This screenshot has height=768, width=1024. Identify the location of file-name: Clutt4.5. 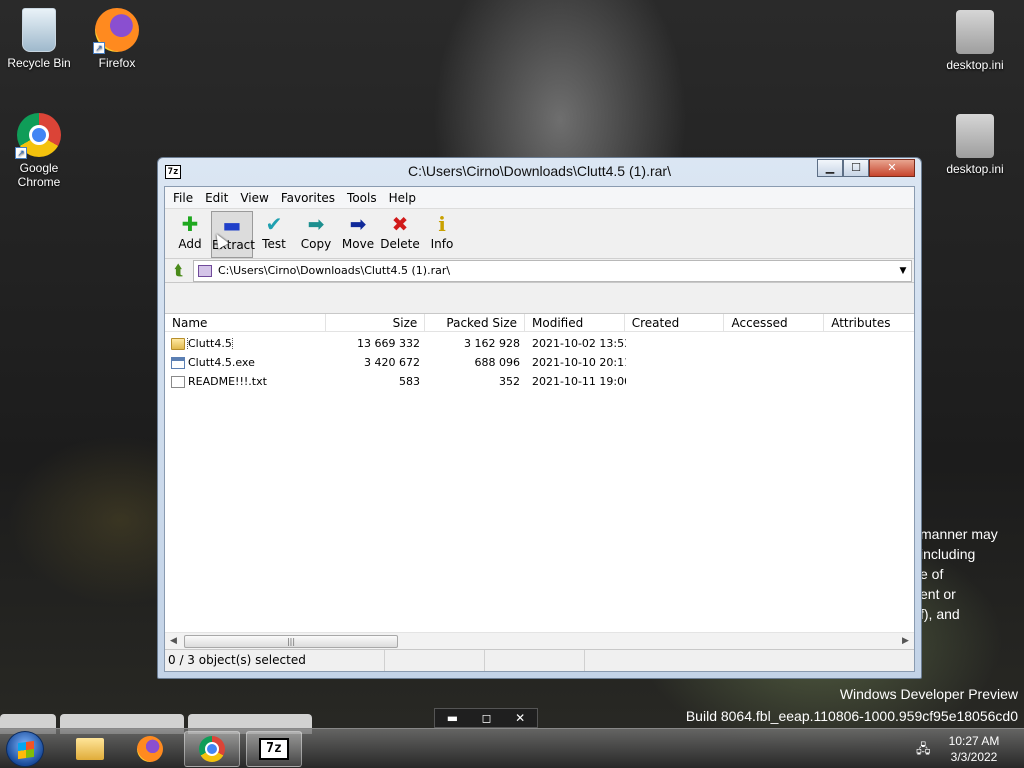
(210, 343).